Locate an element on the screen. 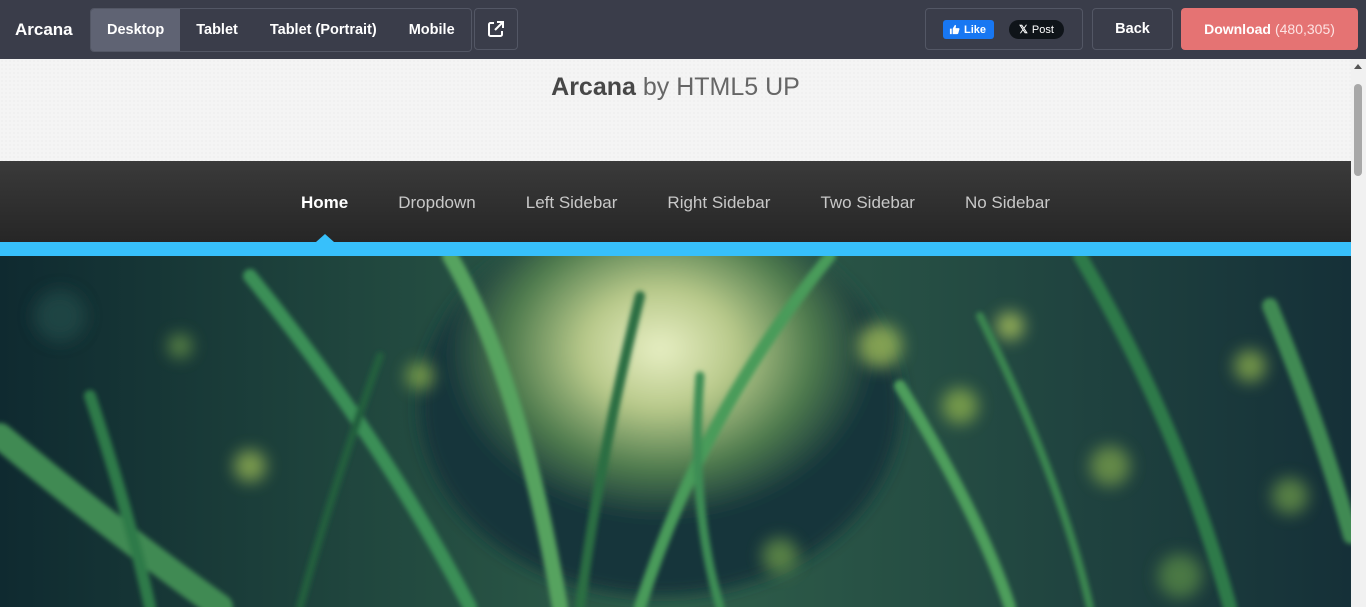 The height and width of the screenshot is (607, 1366). vertical-scrollbar is located at coordinates (1358, 333).